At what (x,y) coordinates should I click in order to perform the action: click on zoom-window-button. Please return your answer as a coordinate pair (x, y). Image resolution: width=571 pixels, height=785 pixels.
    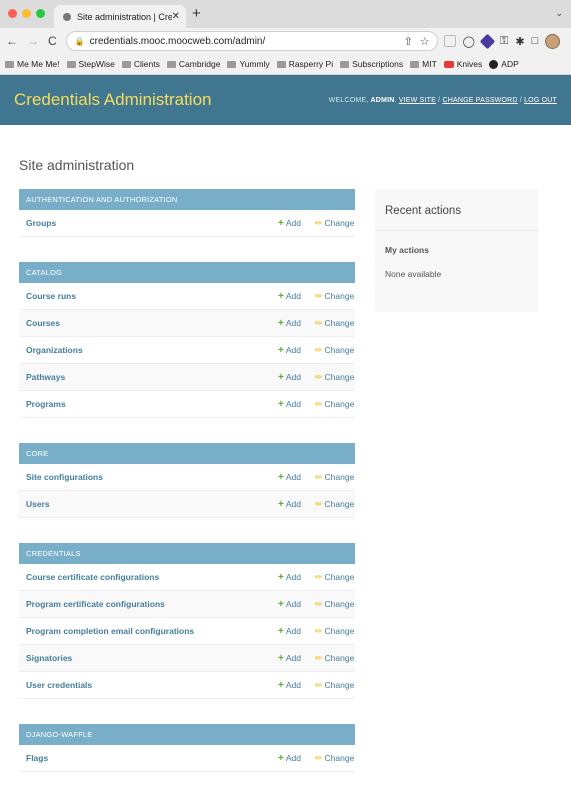
    Looking at the image, I should click on (40, 13).